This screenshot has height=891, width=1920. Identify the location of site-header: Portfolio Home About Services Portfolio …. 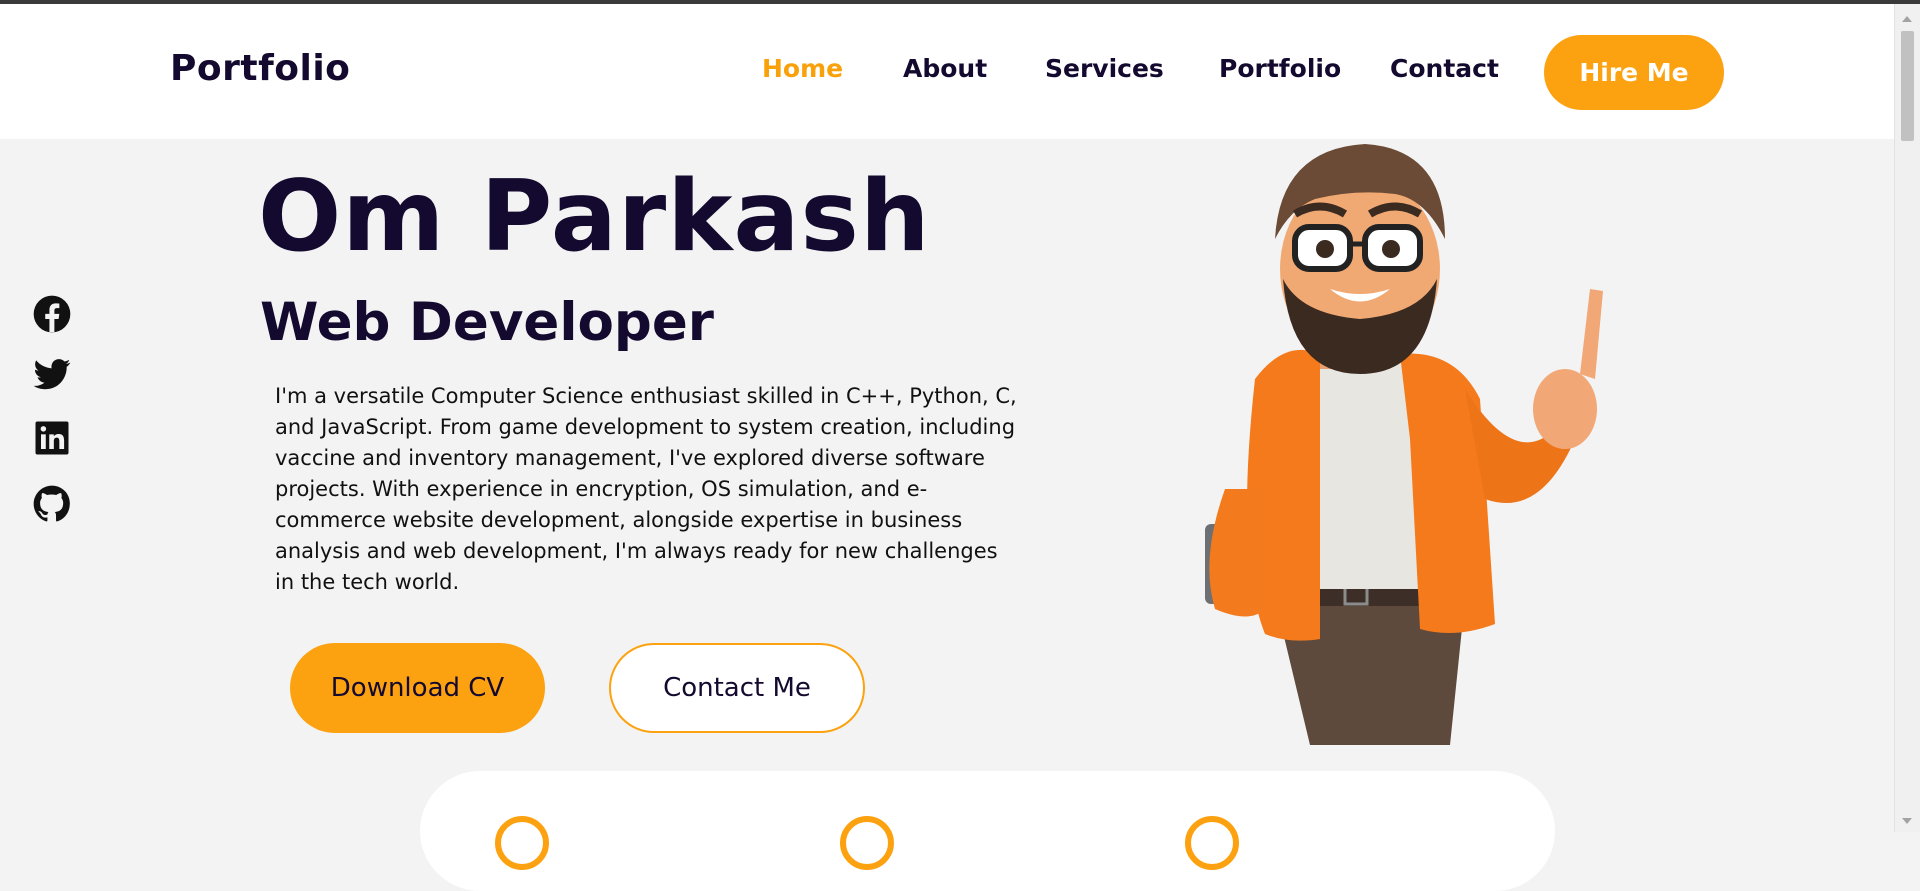
(947, 71).